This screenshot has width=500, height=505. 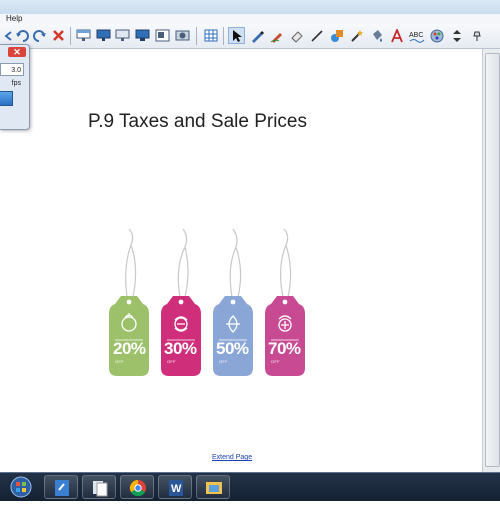 I want to click on fill-icon, so click(x=376, y=35).